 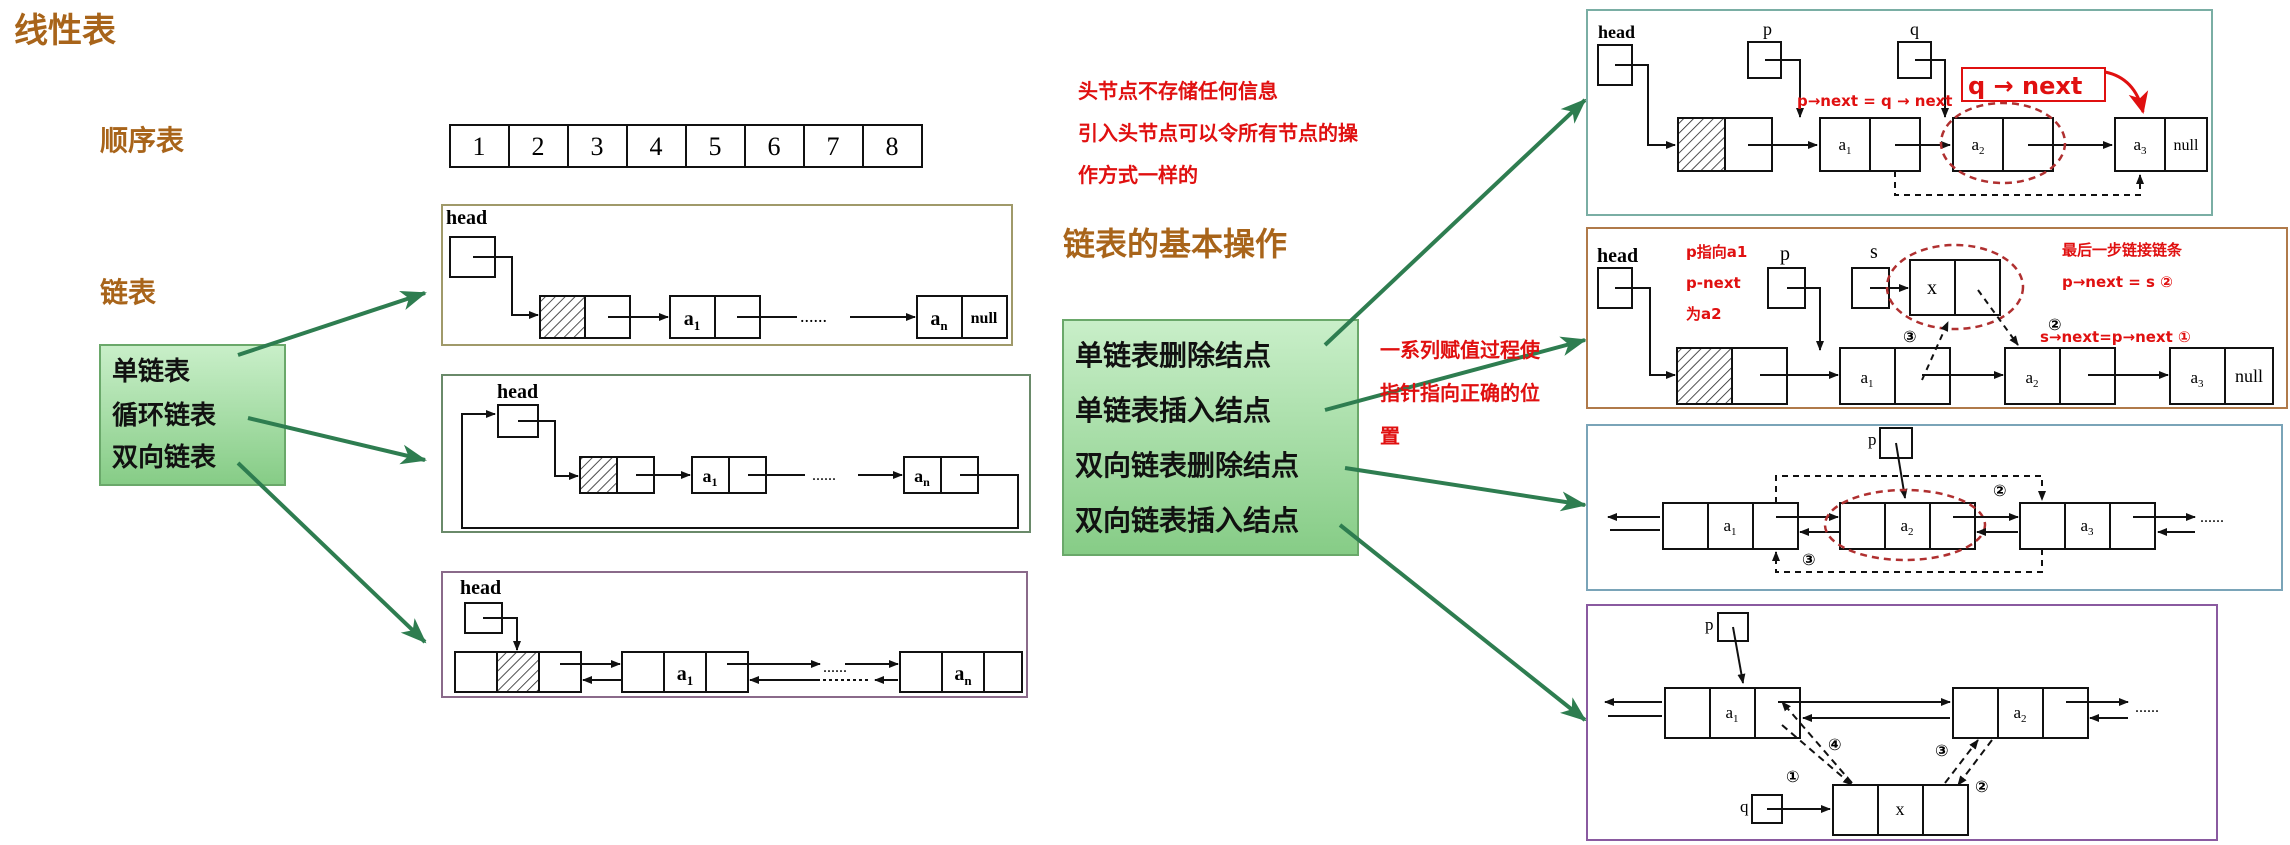 I want to click on note-line: 一系列赋值过程使, so click(x=1460, y=350).